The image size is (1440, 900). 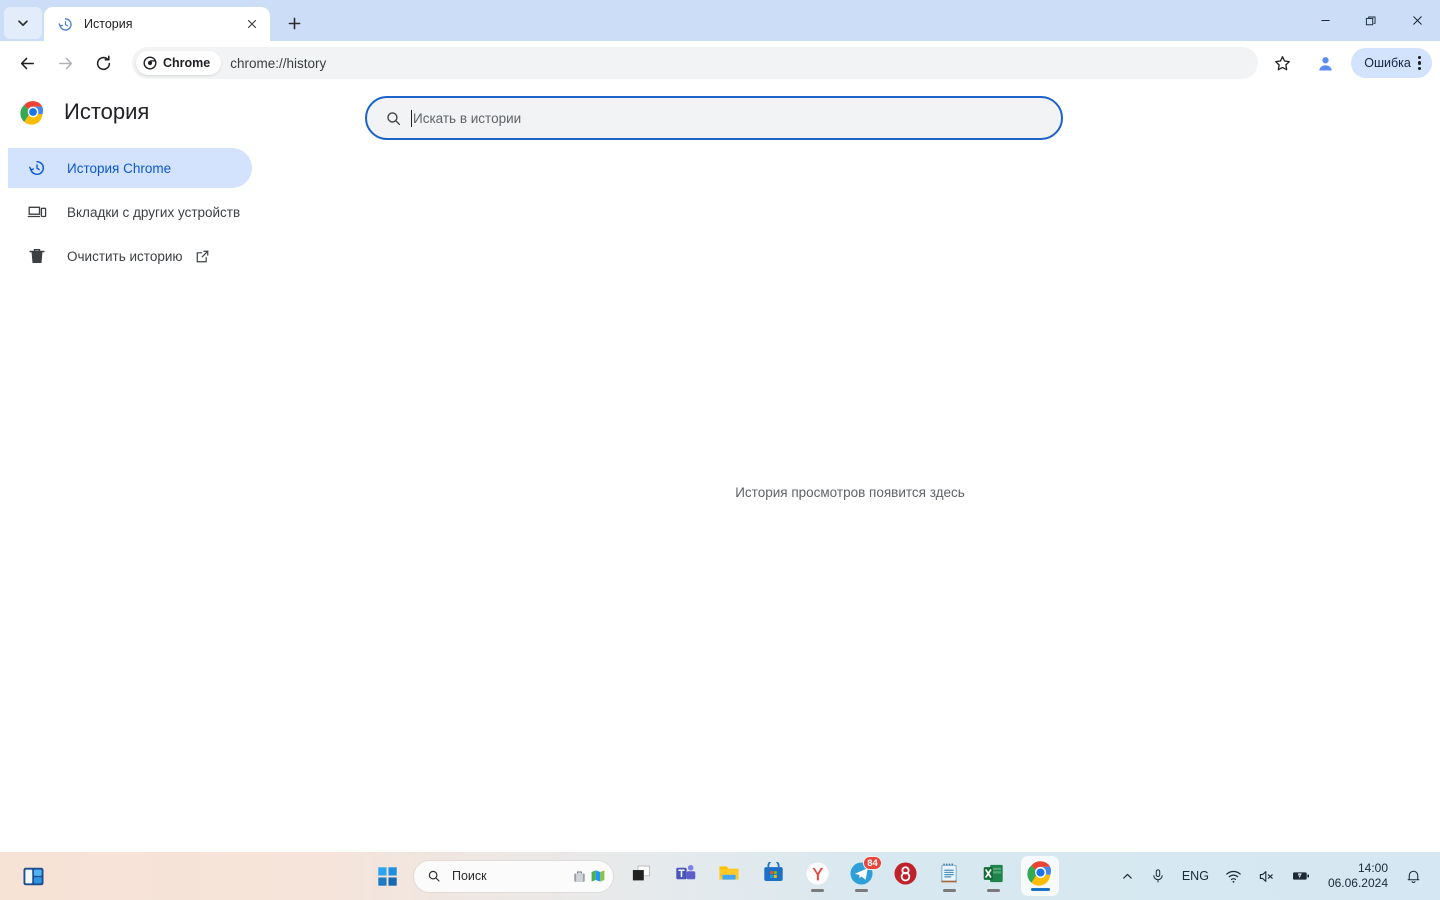 I want to click on sidebar-item-clear-history: Очистить историю, so click(x=130, y=256).